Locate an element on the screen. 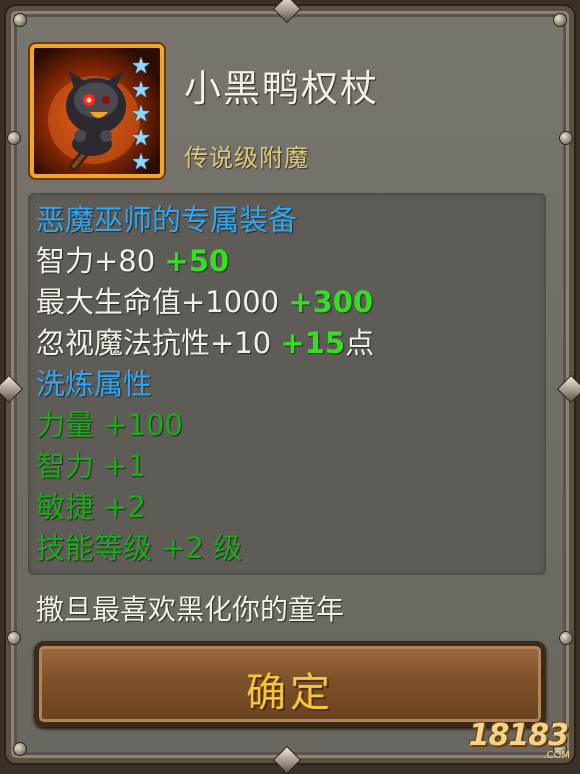 The height and width of the screenshot is (774, 580). stat-line: 技能等级 +2 级 is located at coordinates (139, 546).